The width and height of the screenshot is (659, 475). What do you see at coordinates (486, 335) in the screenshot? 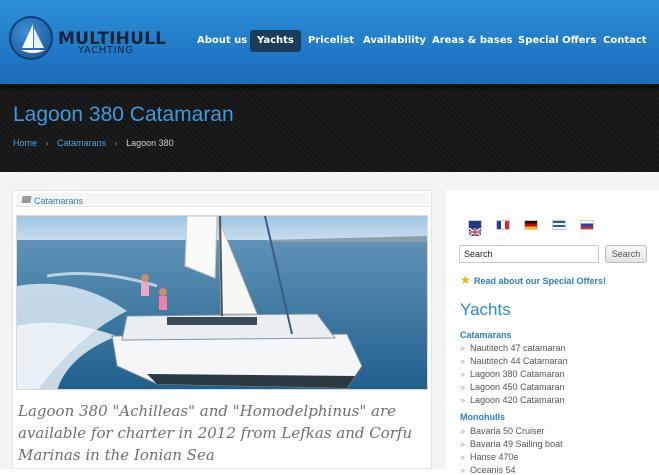
I see `group-heading-catamarans: Catamarans` at bounding box center [486, 335].